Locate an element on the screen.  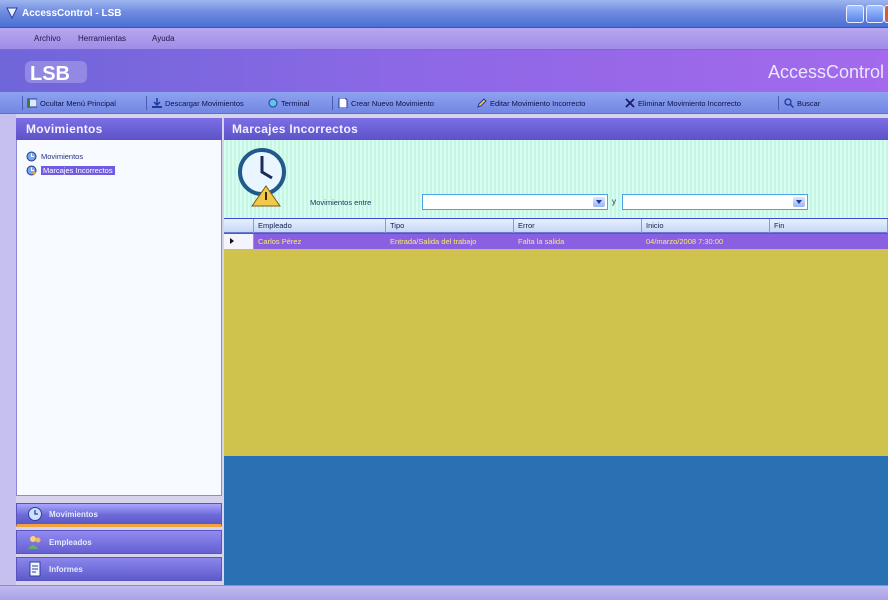
terminal-icon is located at coordinates (273, 103).